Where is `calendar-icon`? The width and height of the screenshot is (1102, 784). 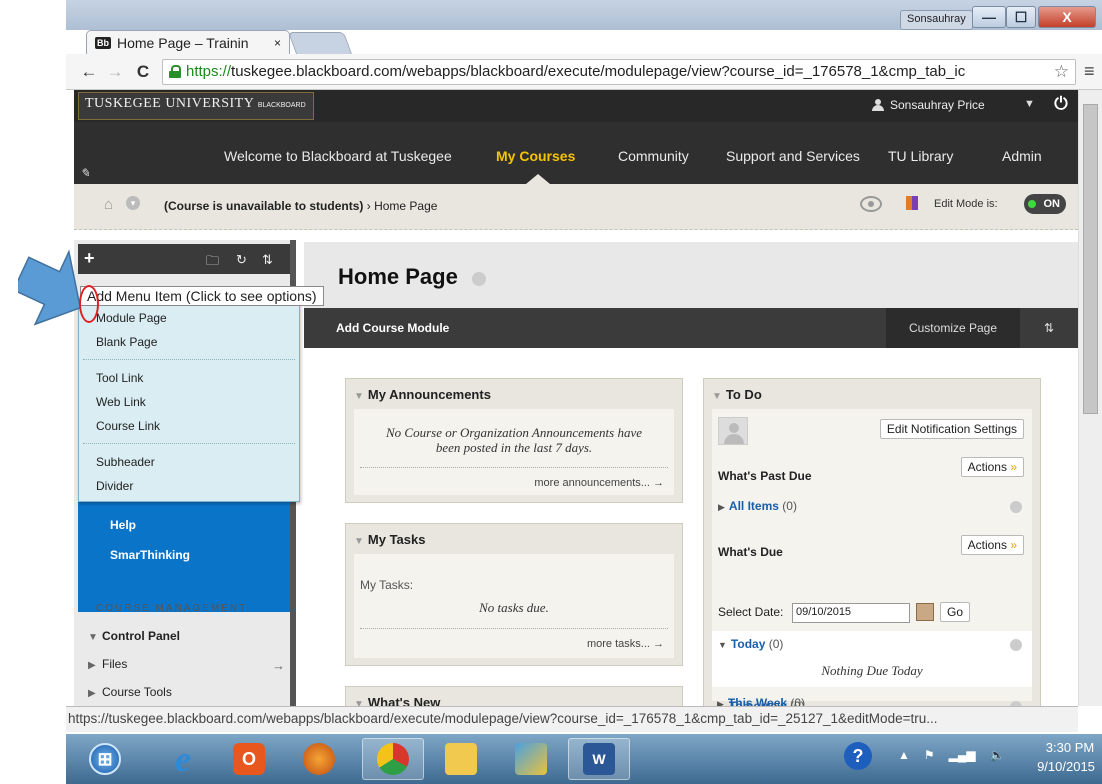
calendar-icon is located at coordinates (925, 612).